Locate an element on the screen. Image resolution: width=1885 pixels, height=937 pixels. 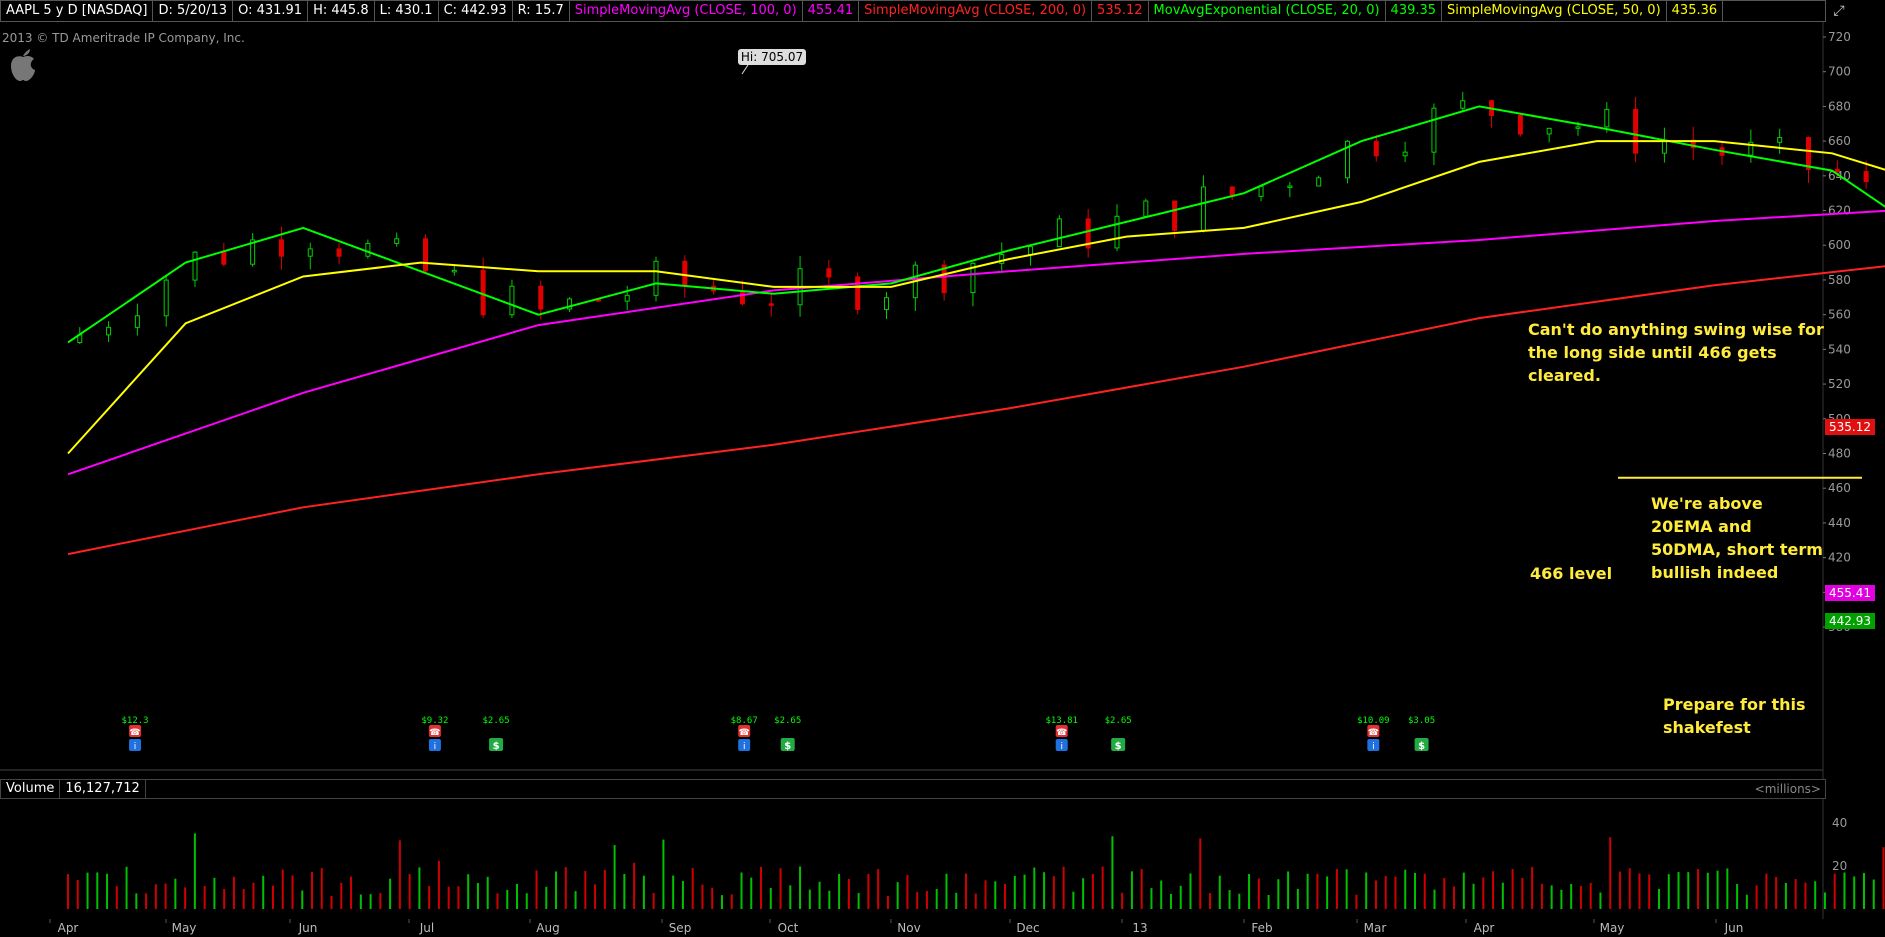
annotation-466-level: 466 level is located at coordinates (1571, 573).